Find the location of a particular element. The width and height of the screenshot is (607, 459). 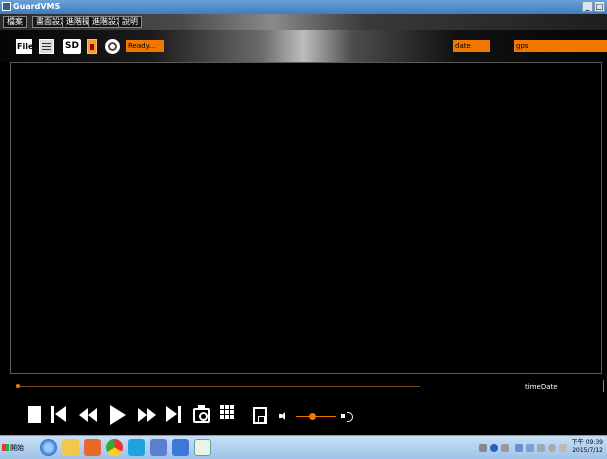

sd-card-button: SD is located at coordinates (72, 46).